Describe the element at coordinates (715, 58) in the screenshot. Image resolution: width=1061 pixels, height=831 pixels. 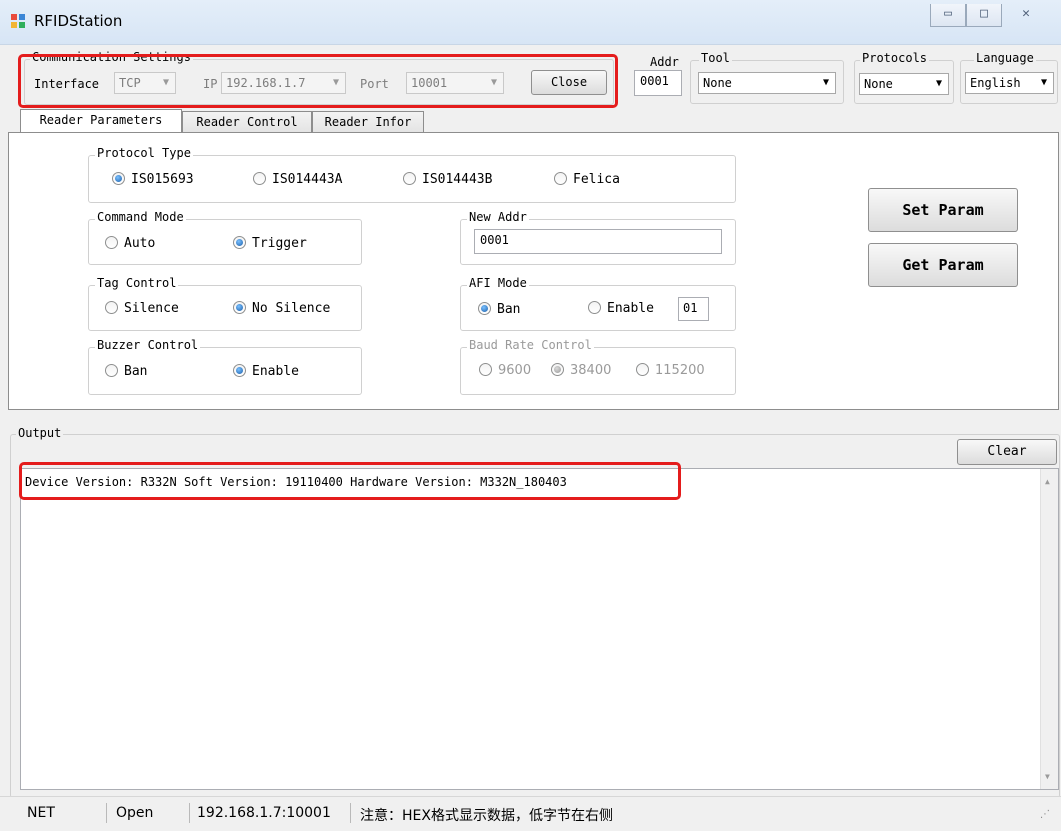
I see `tool-label: Tool` at that location.